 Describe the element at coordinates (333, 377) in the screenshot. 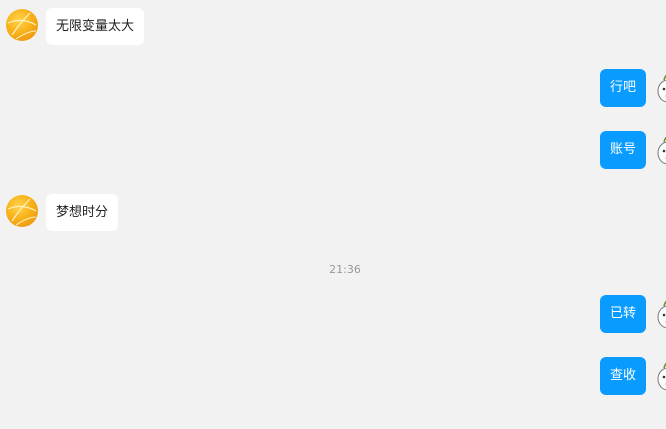

I see `message-row-outgoing: 查收` at that location.